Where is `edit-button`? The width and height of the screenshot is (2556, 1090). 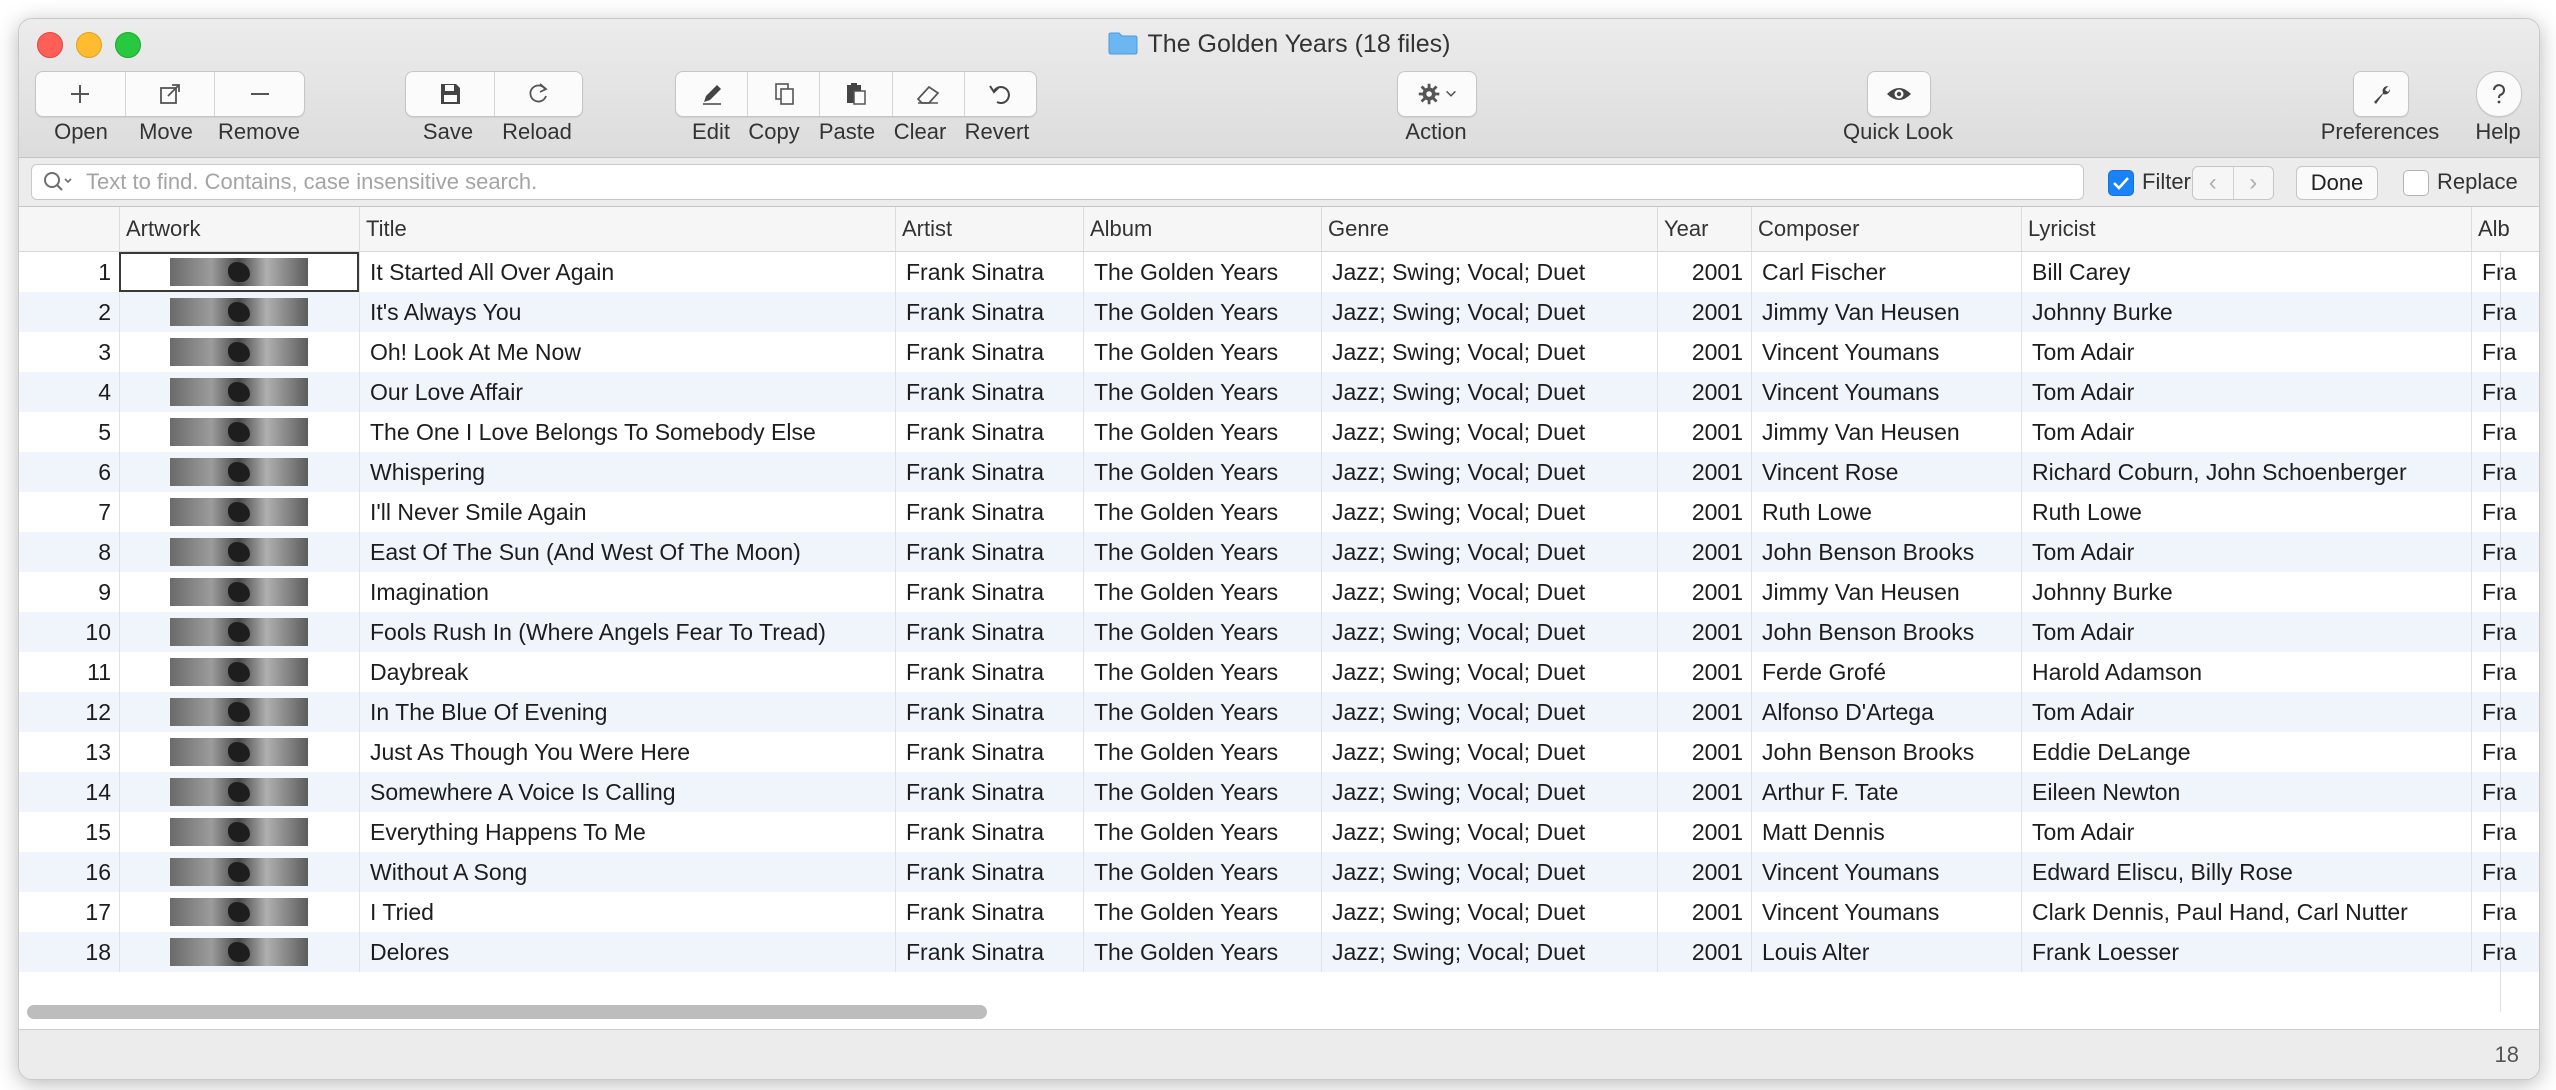 edit-button is located at coordinates (712, 94).